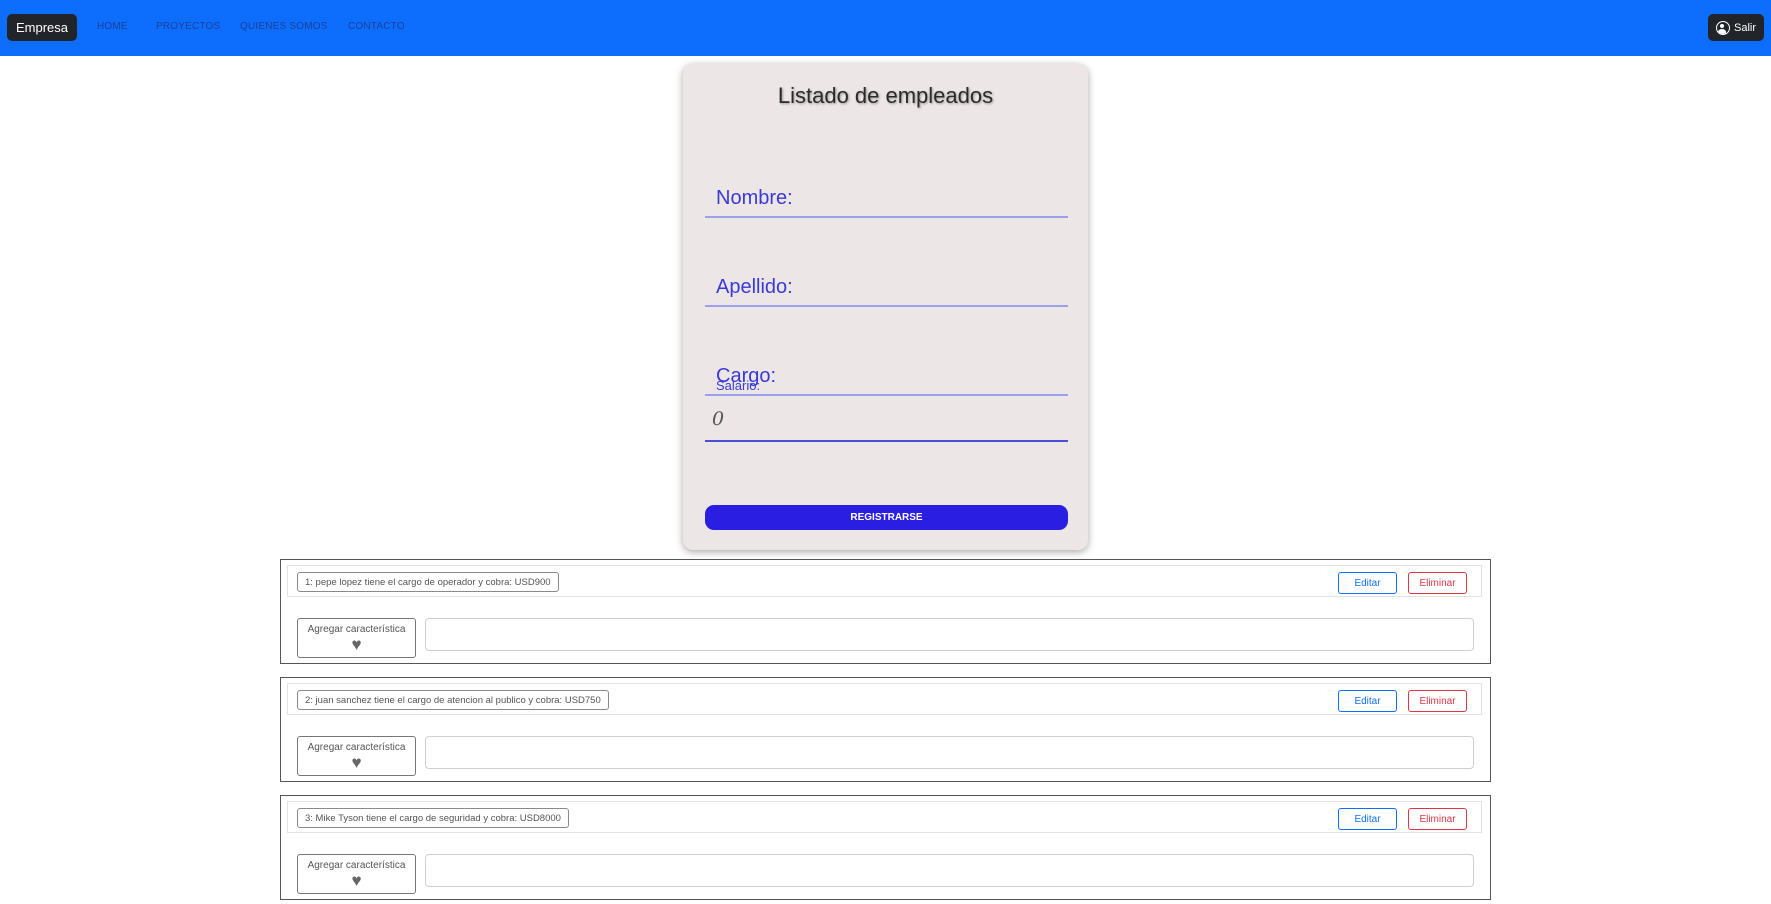 Image resolution: width=1771 pixels, height=904 pixels. I want to click on register-button: REGISTRARSE, so click(886, 517).